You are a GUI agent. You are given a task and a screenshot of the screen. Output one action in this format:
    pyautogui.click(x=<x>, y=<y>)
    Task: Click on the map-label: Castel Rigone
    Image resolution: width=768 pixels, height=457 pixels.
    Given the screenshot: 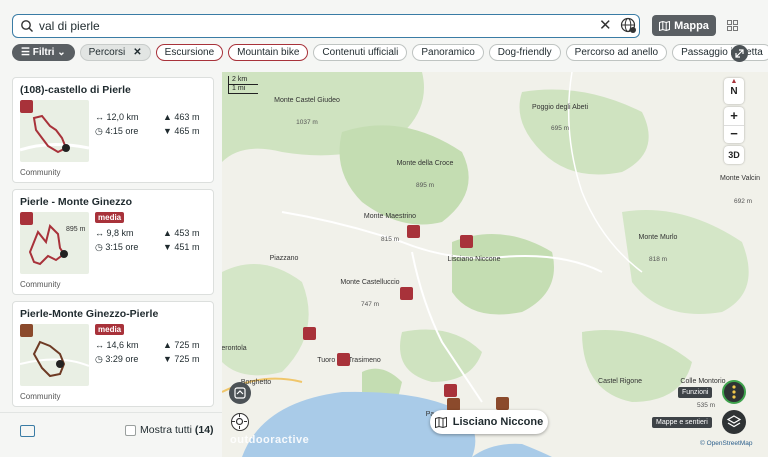 What is the action you would take?
    pyautogui.click(x=620, y=381)
    